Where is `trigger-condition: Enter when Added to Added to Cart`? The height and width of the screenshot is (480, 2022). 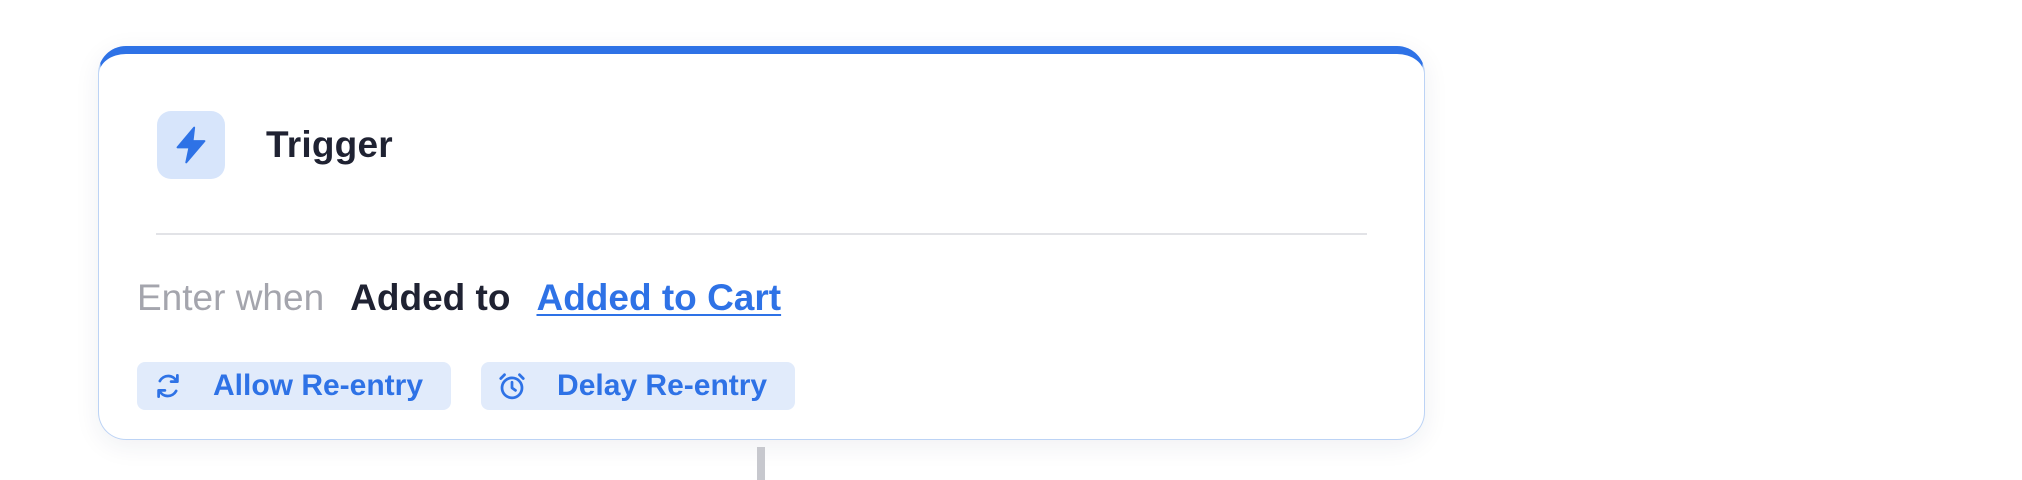
trigger-condition: Enter when Added to Added to Cart is located at coordinates (459, 298).